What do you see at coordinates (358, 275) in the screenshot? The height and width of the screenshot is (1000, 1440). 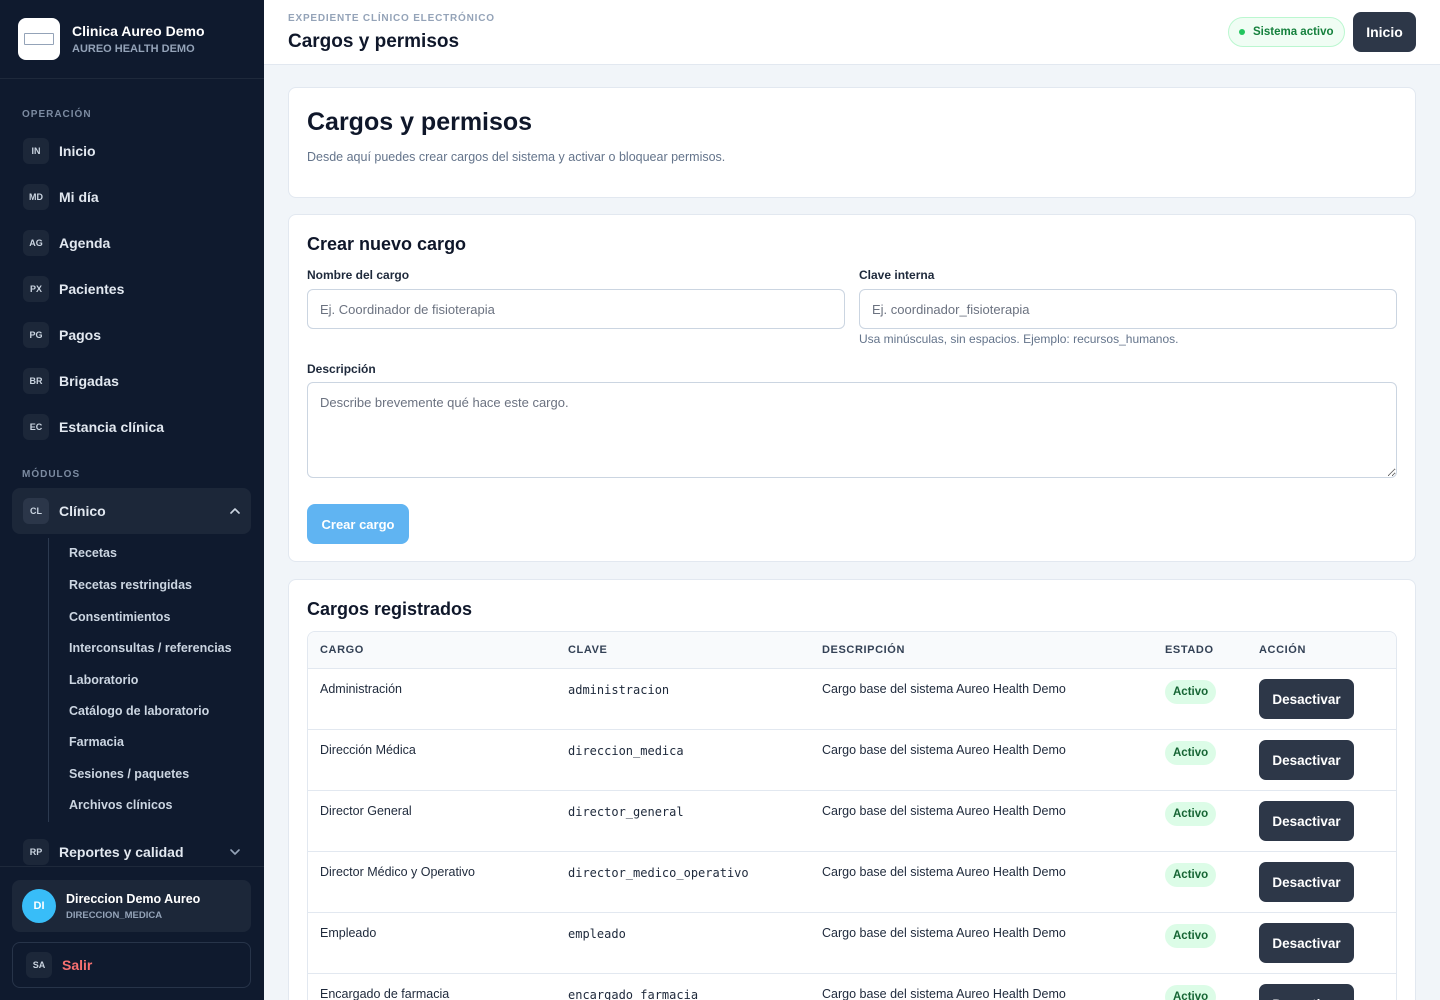 I see `name-label: Nombre del cargo` at bounding box center [358, 275].